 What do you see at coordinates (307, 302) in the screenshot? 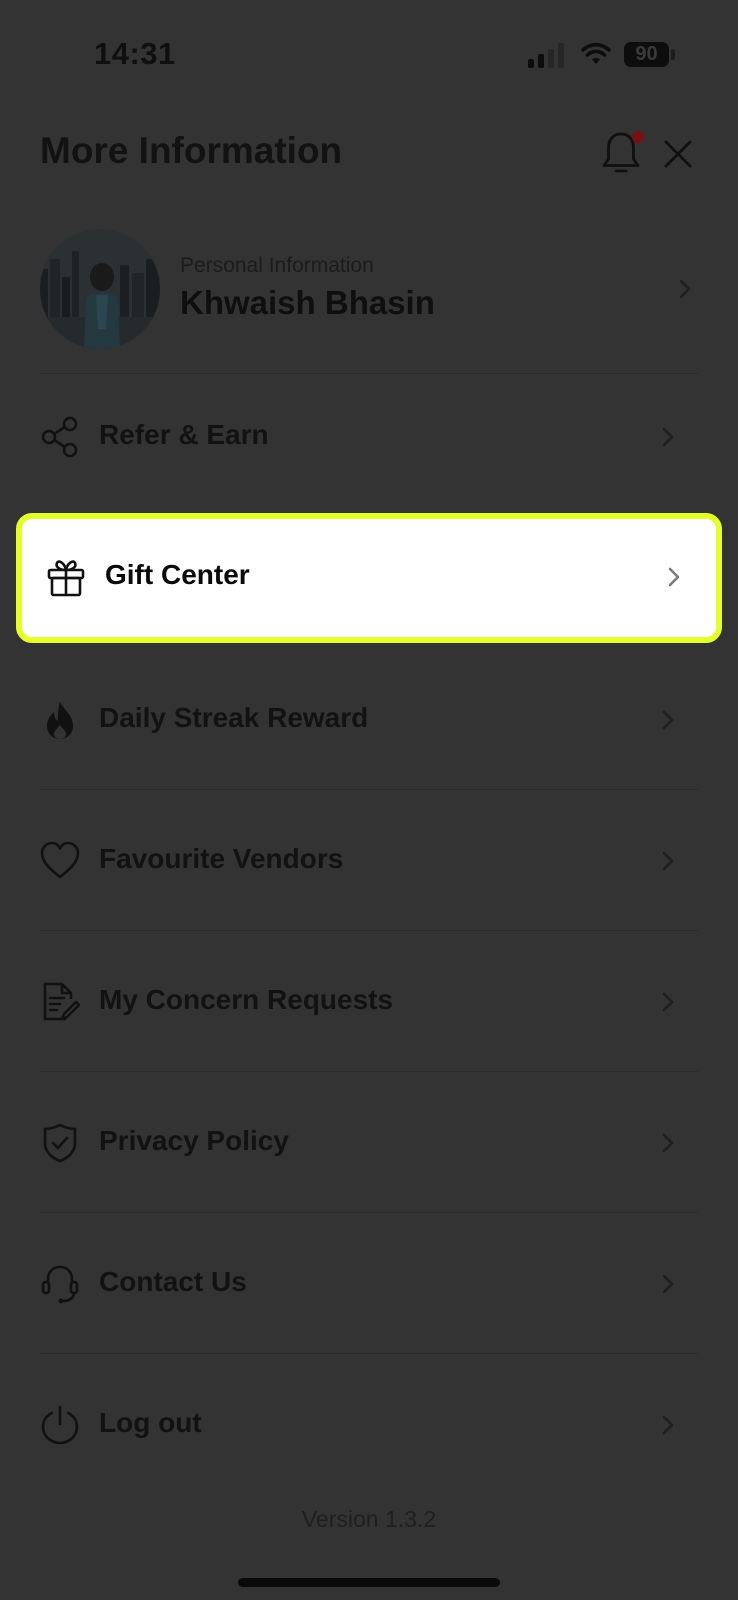
I see `profile-name: Khwaish Bhasin` at bounding box center [307, 302].